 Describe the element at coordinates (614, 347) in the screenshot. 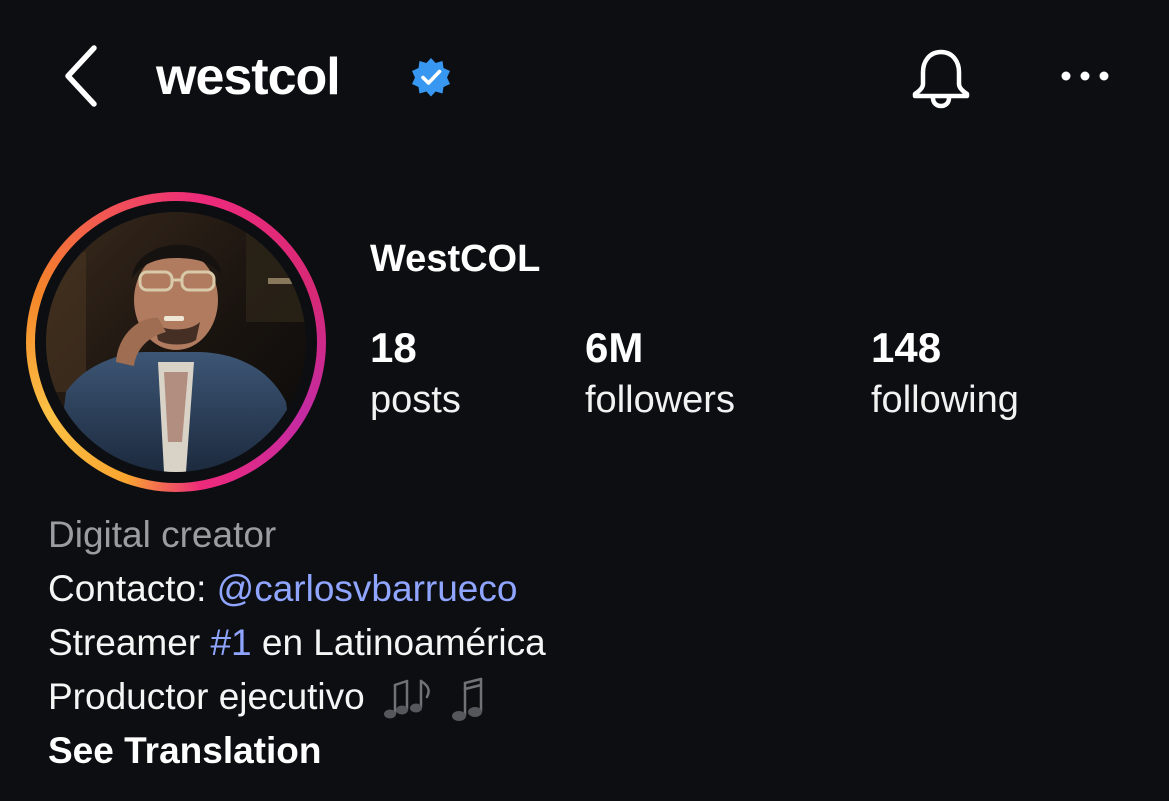

I see `stat-followers-value: 6M` at that location.